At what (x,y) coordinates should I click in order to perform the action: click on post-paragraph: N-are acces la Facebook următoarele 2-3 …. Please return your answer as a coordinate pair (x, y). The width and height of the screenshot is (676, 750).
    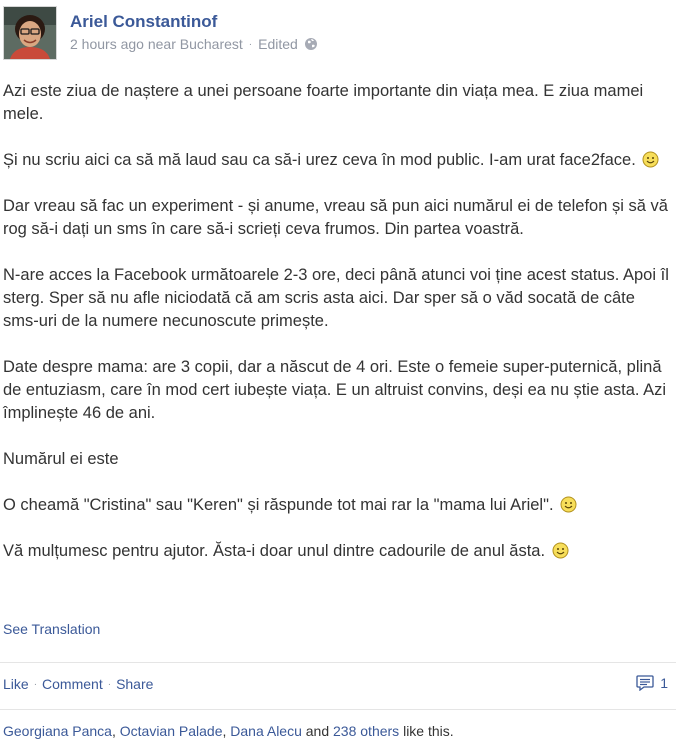
    Looking at the image, I should click on (336, 298).